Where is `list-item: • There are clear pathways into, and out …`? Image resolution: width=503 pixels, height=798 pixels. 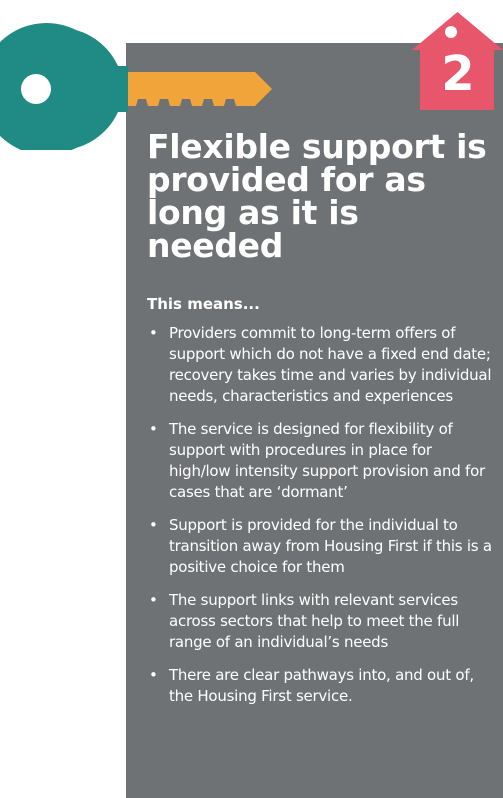 list-item: • There are clear pathways into, and out … is located at coordinates (322, 686).